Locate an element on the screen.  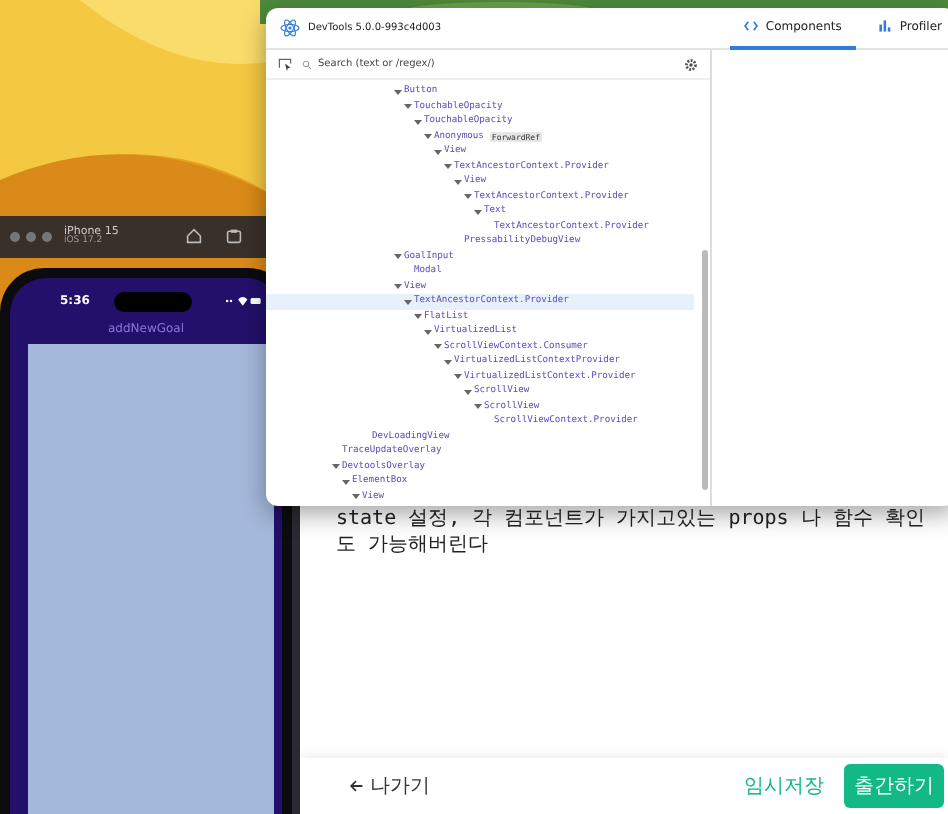
window-controls-icon is located at coordinates (31, 237).